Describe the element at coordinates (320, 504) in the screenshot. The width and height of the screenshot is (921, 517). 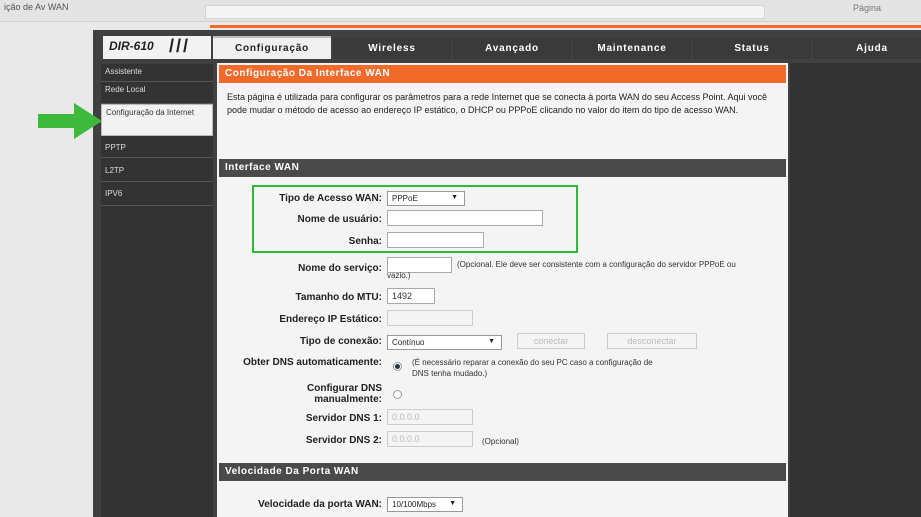
I see `velocidade-label: Velocidade da porta WAN:` at that location.